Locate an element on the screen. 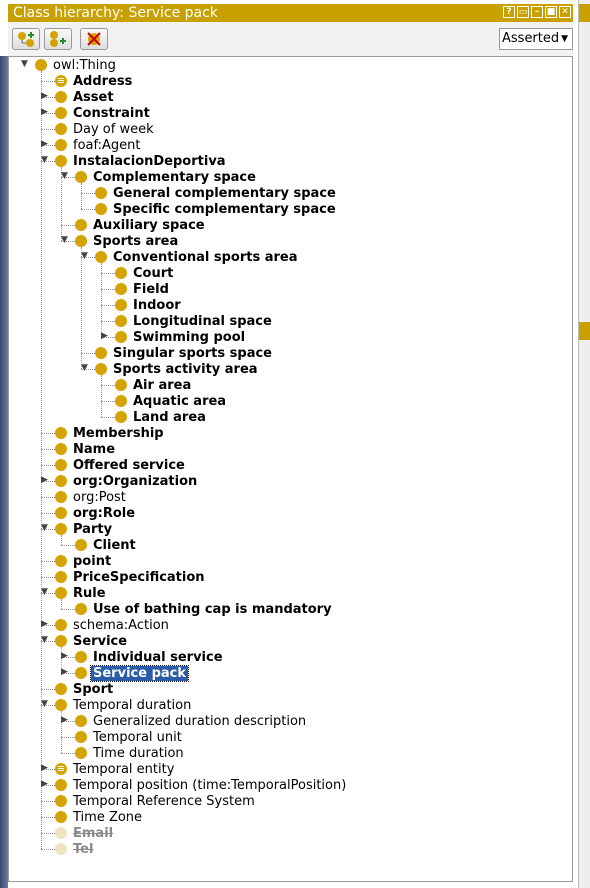  add-subclass-icon is located at coordinates (26, 39).